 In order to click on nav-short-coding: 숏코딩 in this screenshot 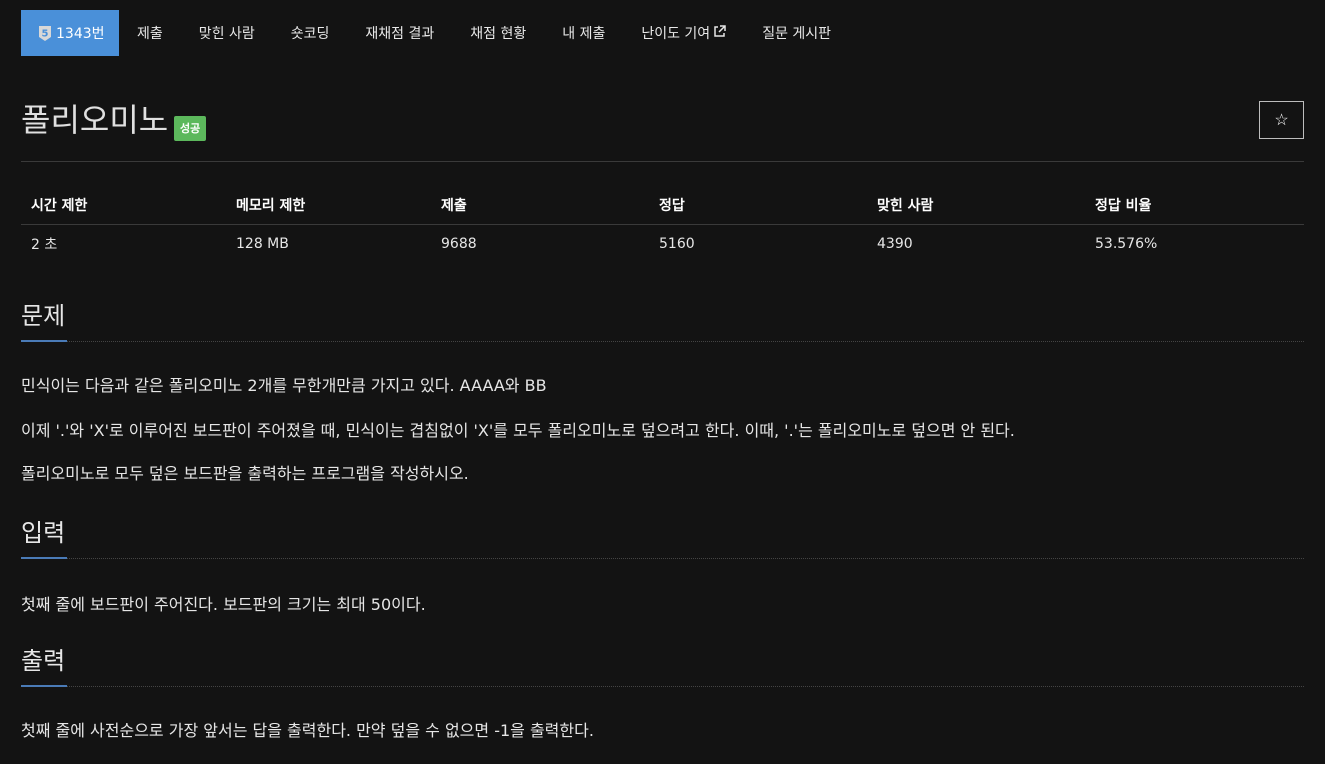, I will do `click(310, 33)`.